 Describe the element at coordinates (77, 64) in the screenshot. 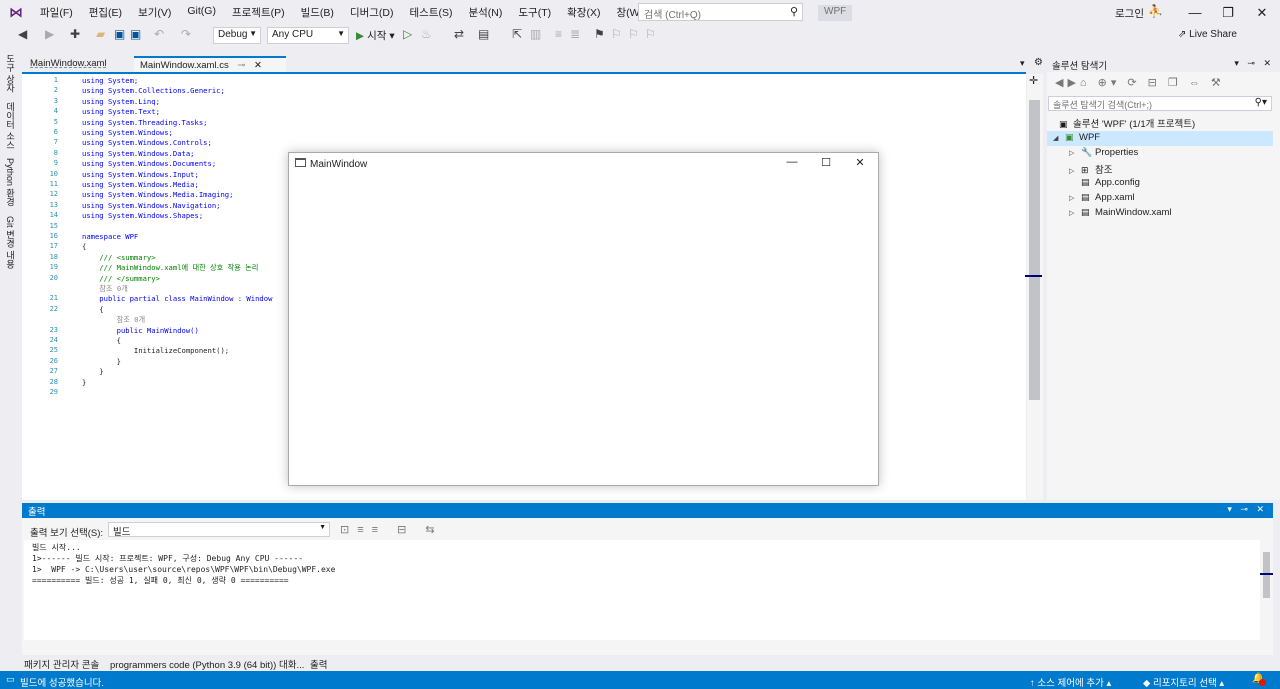

I see `tab-mainwindow-xaml: MainWindow.xaml` at that location.